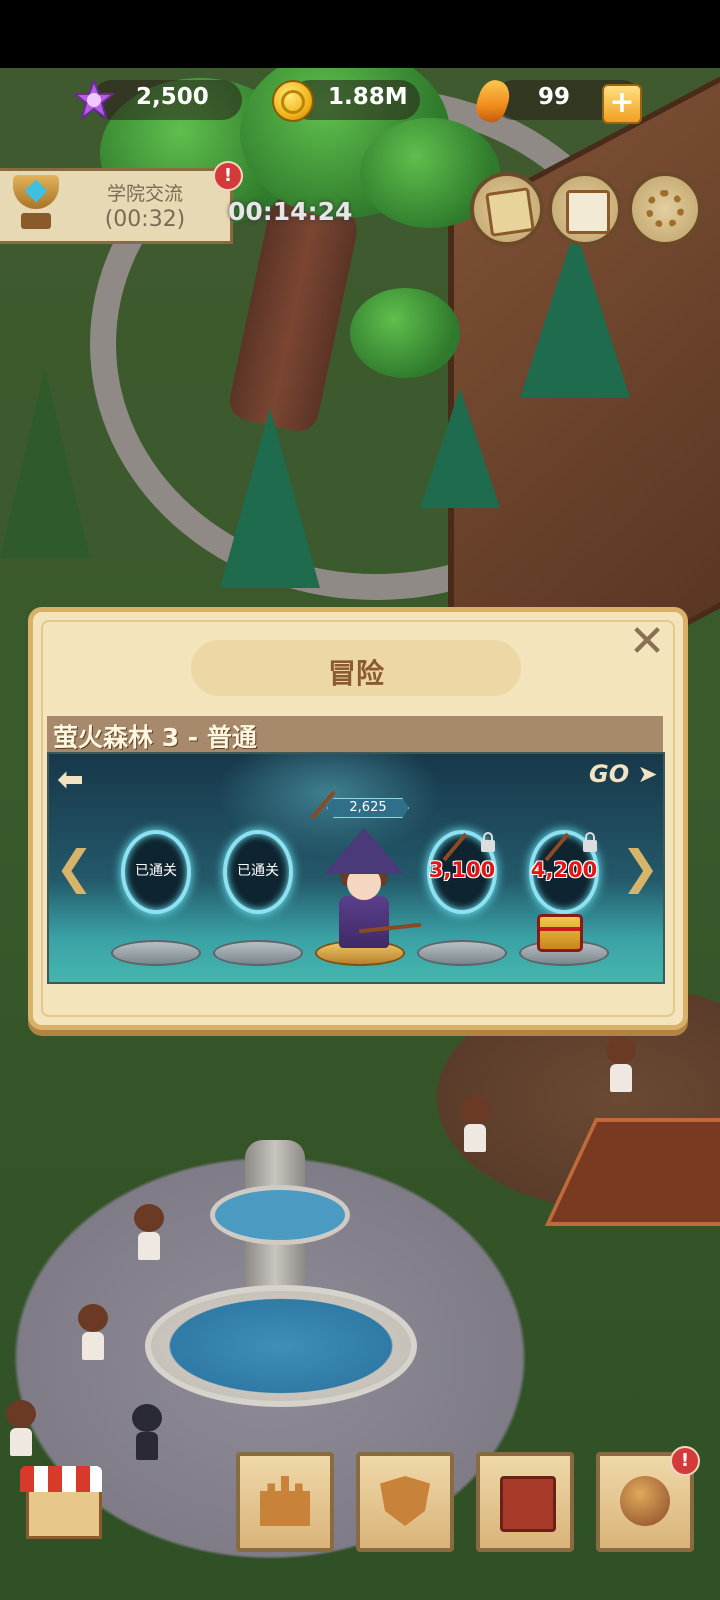 This screenshot has width=720, height=1600. Describe the element at coordinates (623, 774) in the screenshot. I see `go-button: GO ➤` at that location.